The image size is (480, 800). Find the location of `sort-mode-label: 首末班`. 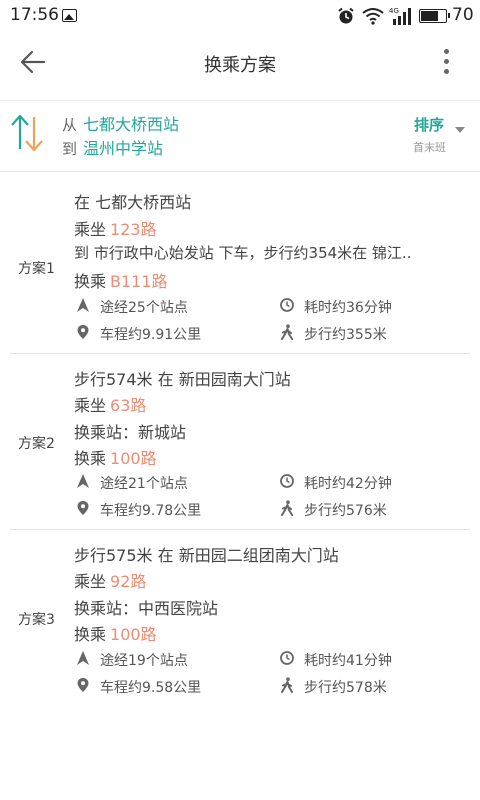

sort-mode-label: 首末班 is located at coordinates (429, 147).